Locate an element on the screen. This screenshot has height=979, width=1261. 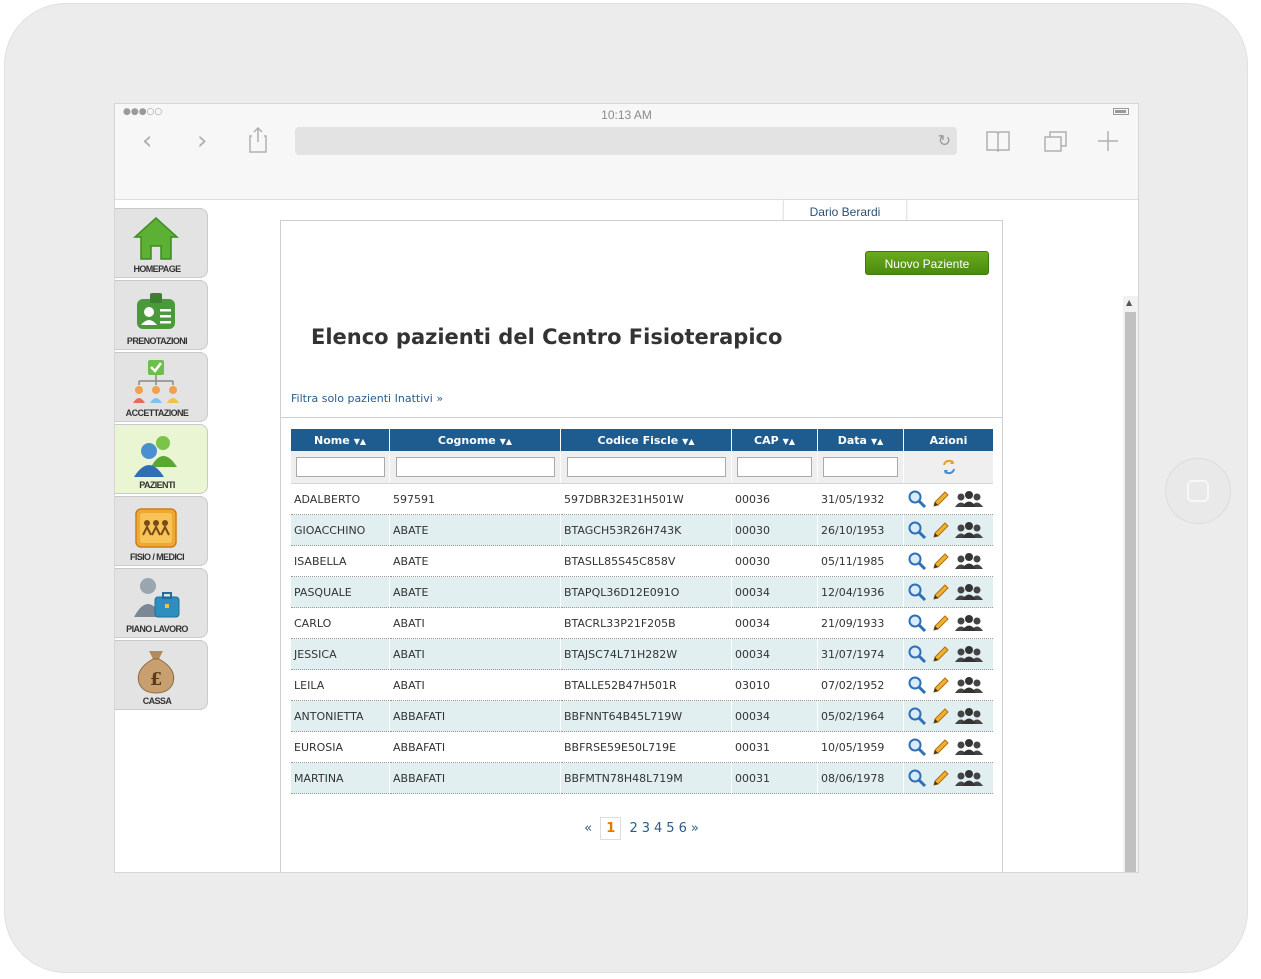
reload-icon: ↻ is located at coordinates (944, 140).